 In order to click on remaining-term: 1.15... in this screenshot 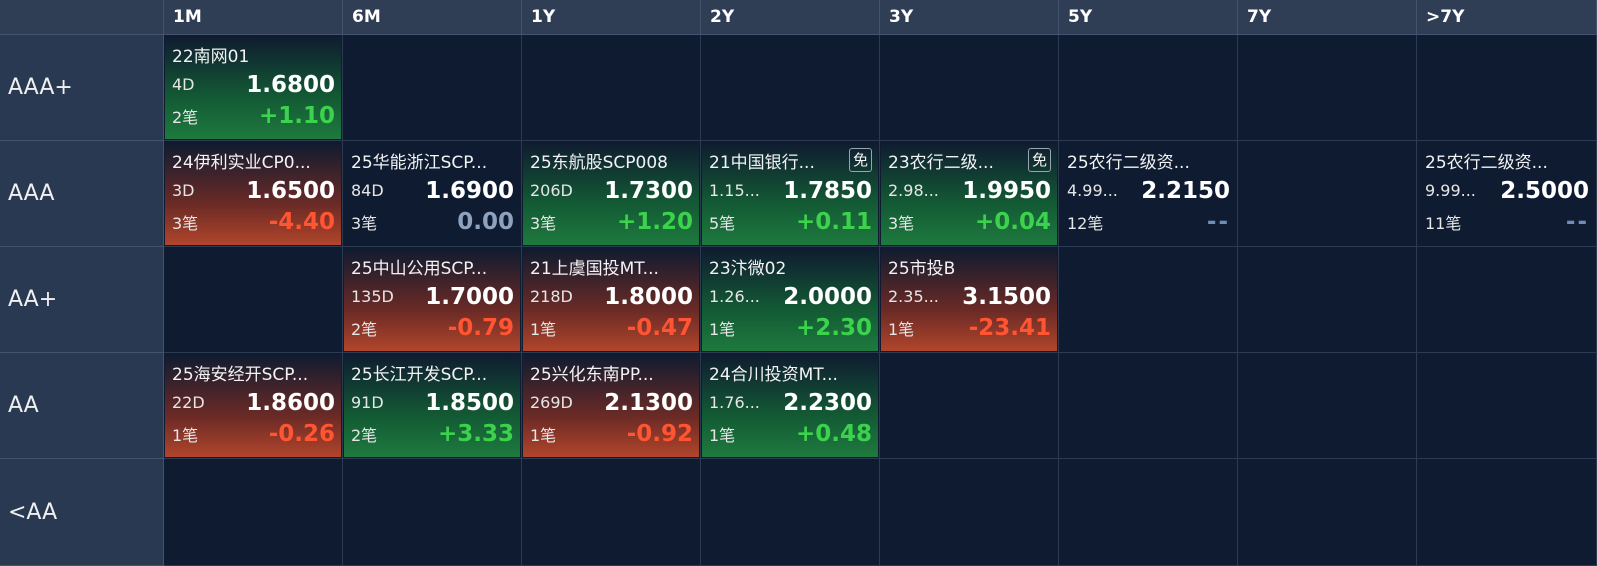, I will do `click(734, 190)`.